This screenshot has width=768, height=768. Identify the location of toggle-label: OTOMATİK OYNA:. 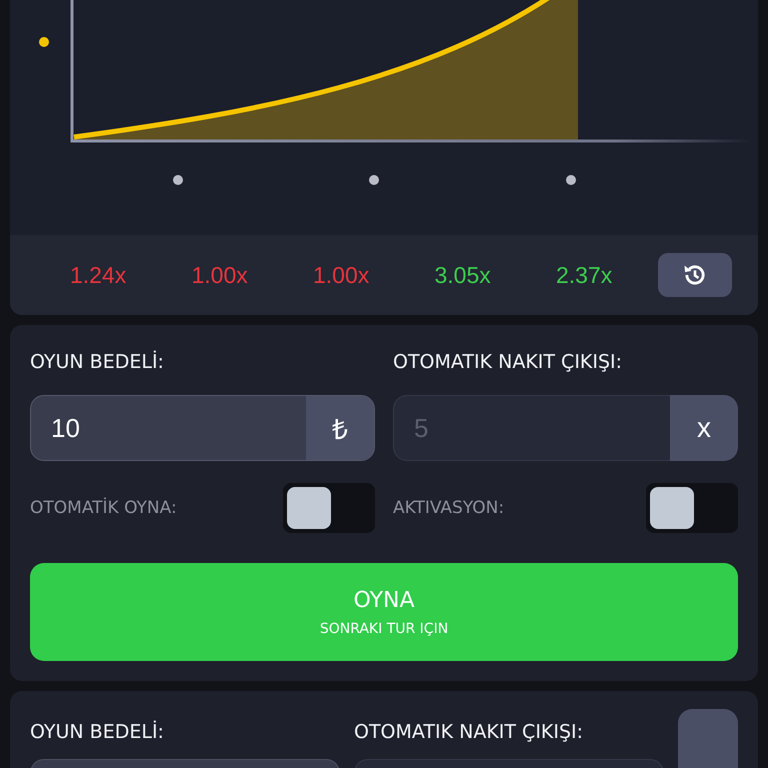
(103, 508).